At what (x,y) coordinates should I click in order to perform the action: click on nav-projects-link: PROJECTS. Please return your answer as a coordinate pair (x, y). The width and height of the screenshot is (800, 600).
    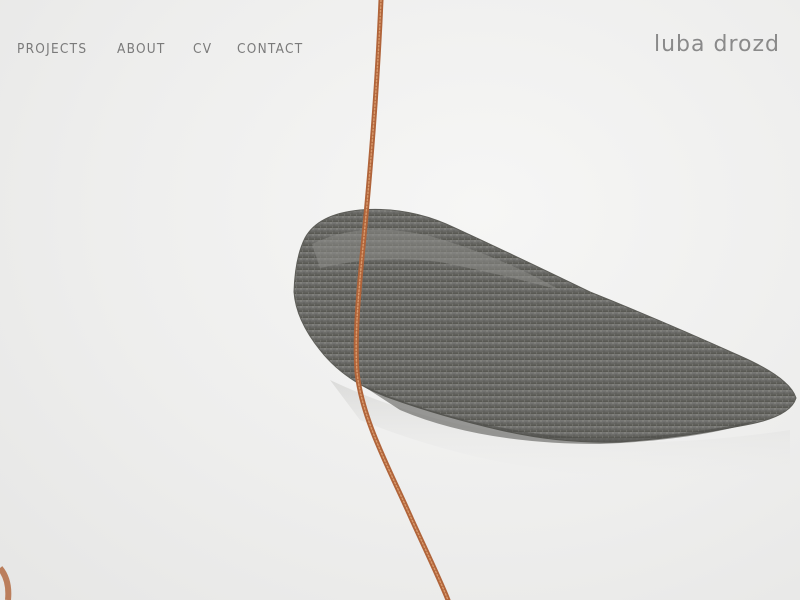
    Looking at the image, I should click on (52, 49).